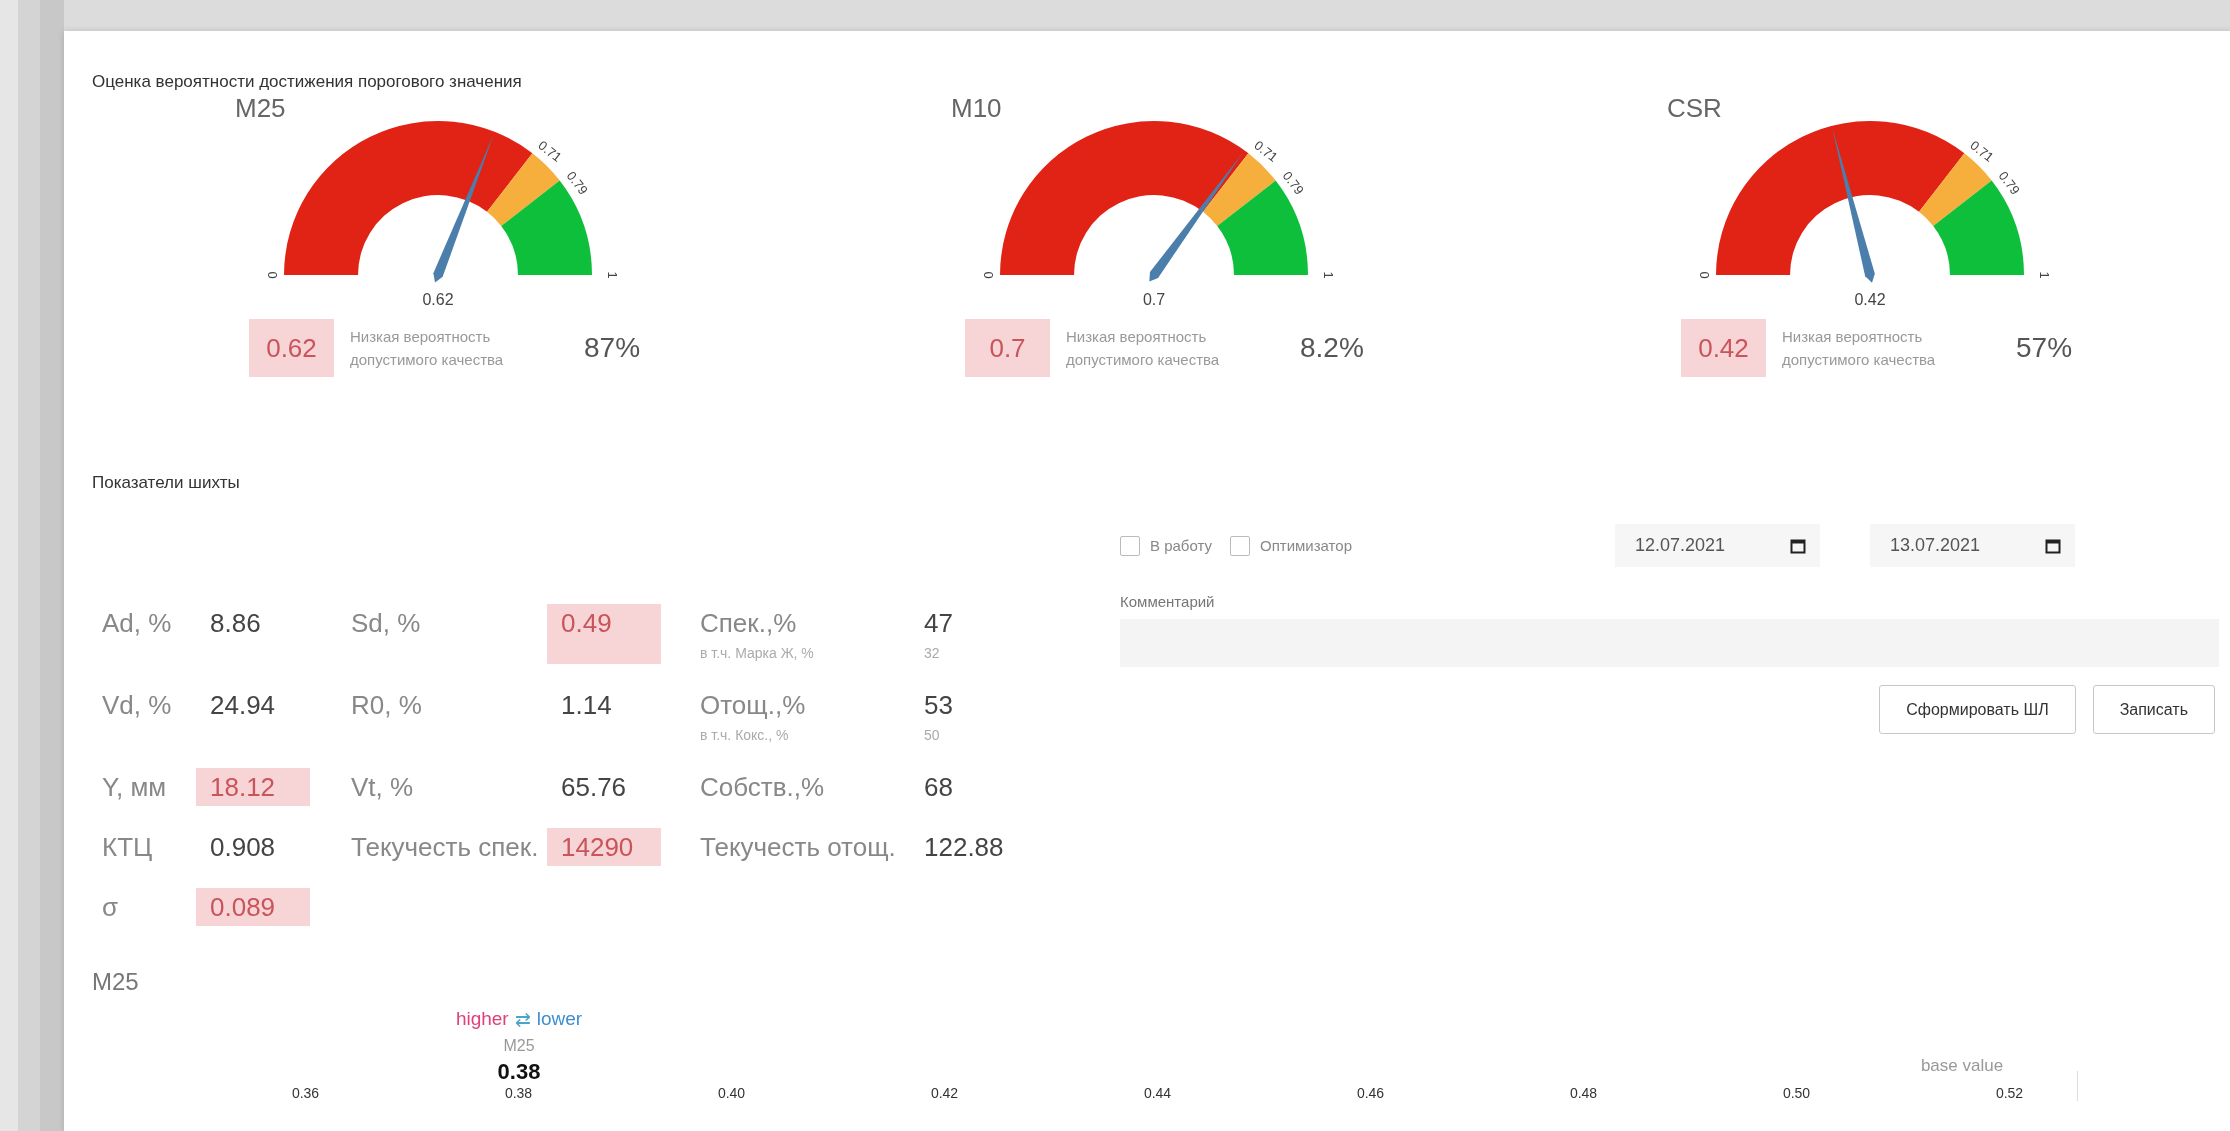  I want to click on indicator-label: КТЦ, so click(127, 847).